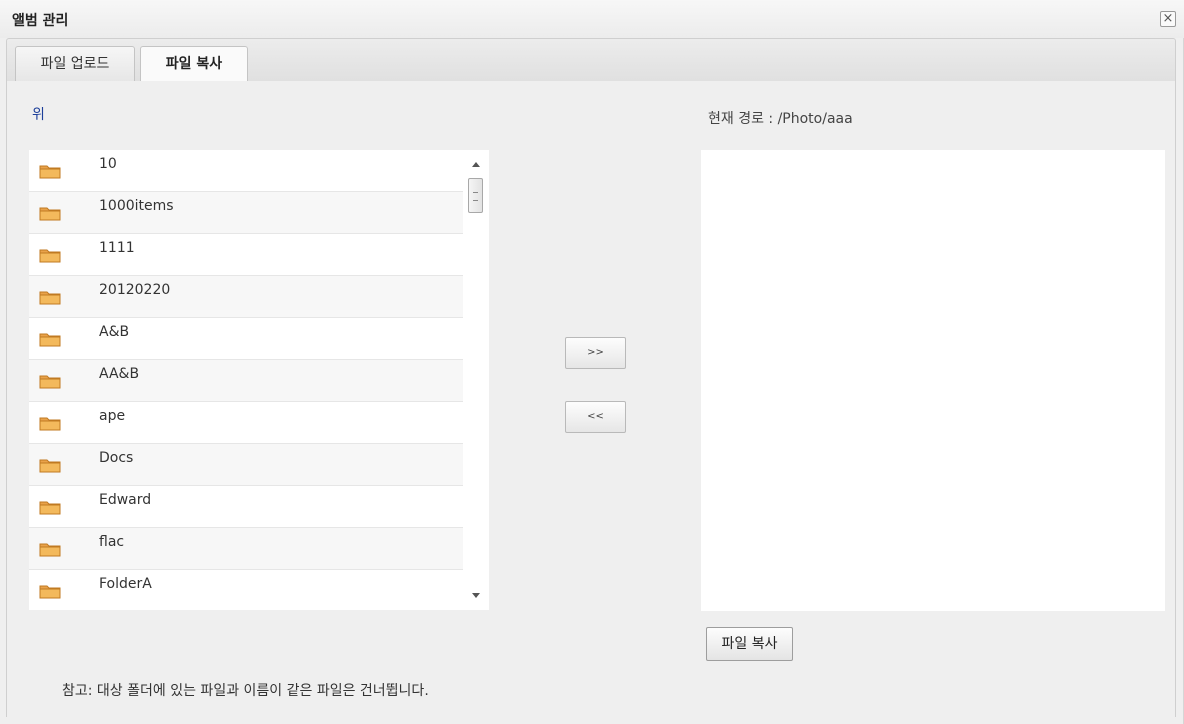 This screenshot has height=724, width=1184. Describe the element at coordinates (246, 590) in the screenshot. I see `folder-list-item: FolderA` at that location.